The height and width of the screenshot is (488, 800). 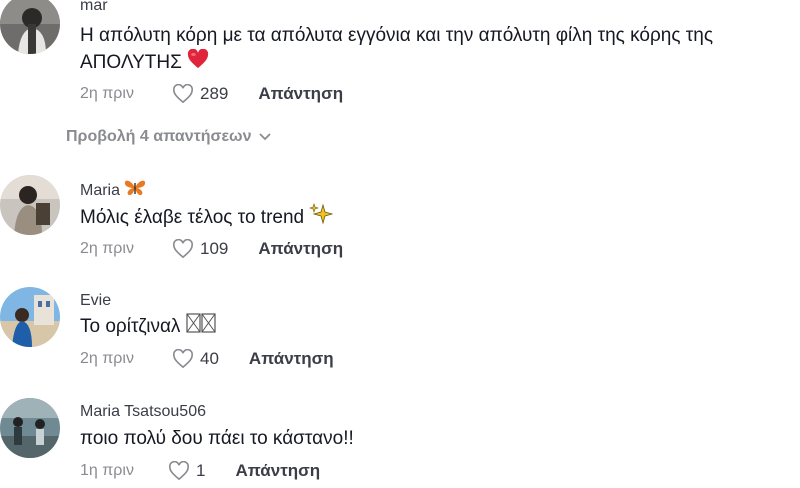 I want to click on username: Evie, so click(x=95, y=301).